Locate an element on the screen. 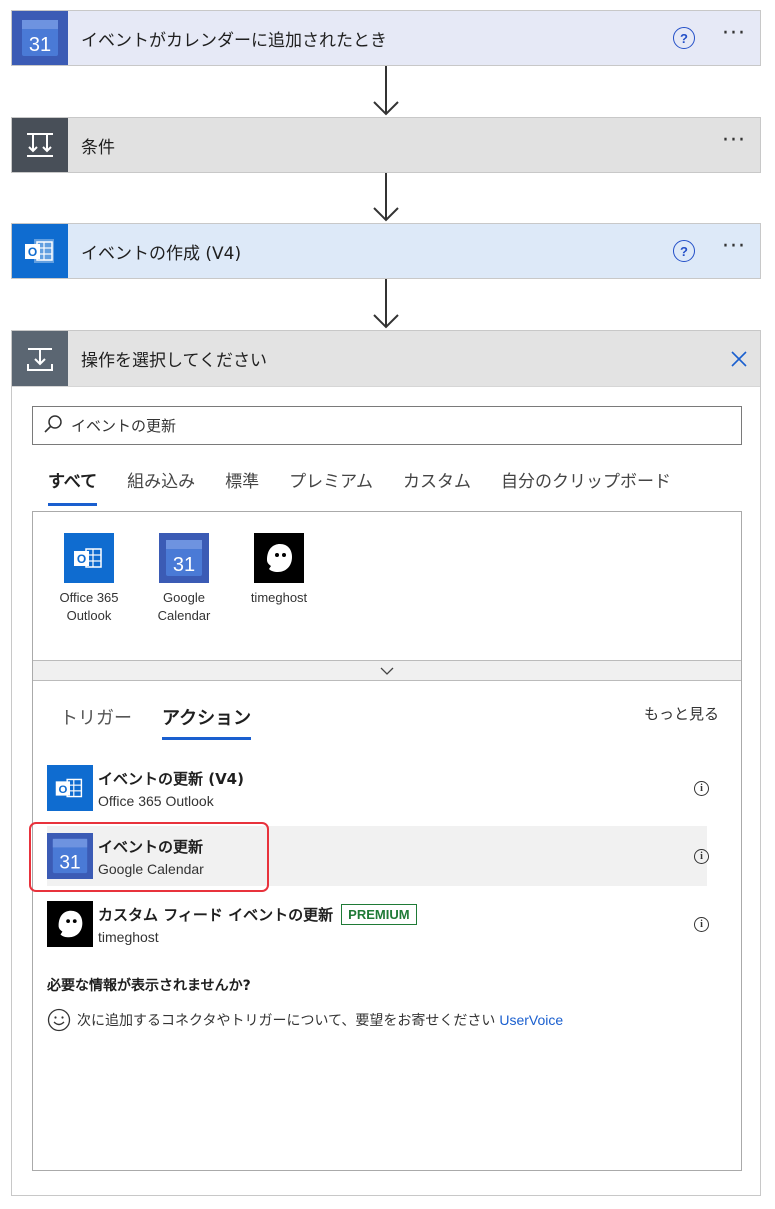 This screenshot has height=1209, width=775. connector-label: Office 365 Outlook is located at coordinates (89, 606).